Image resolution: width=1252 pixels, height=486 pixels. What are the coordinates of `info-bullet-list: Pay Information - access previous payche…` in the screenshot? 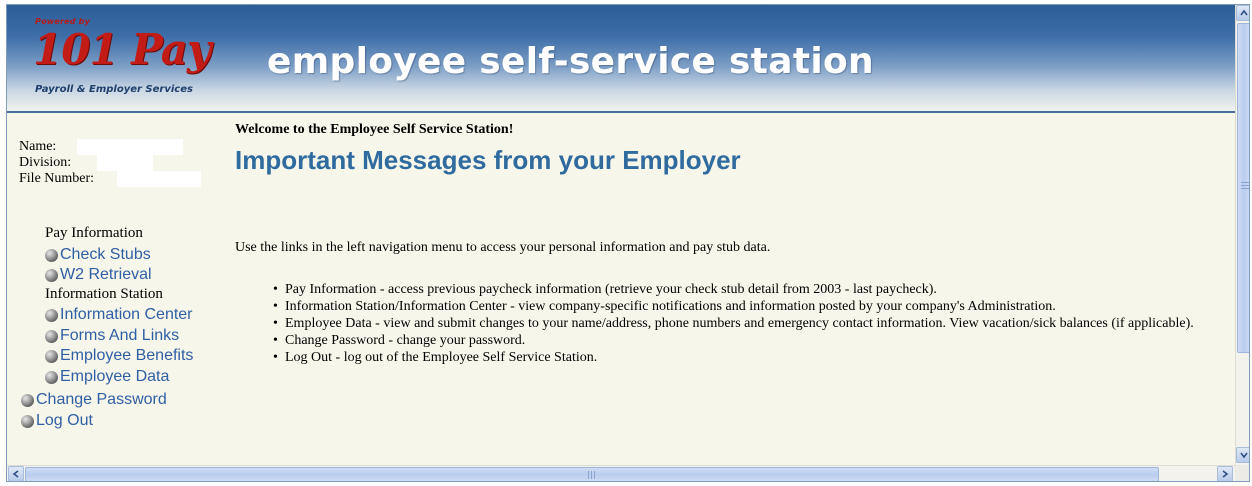 It's located at (753, 323).